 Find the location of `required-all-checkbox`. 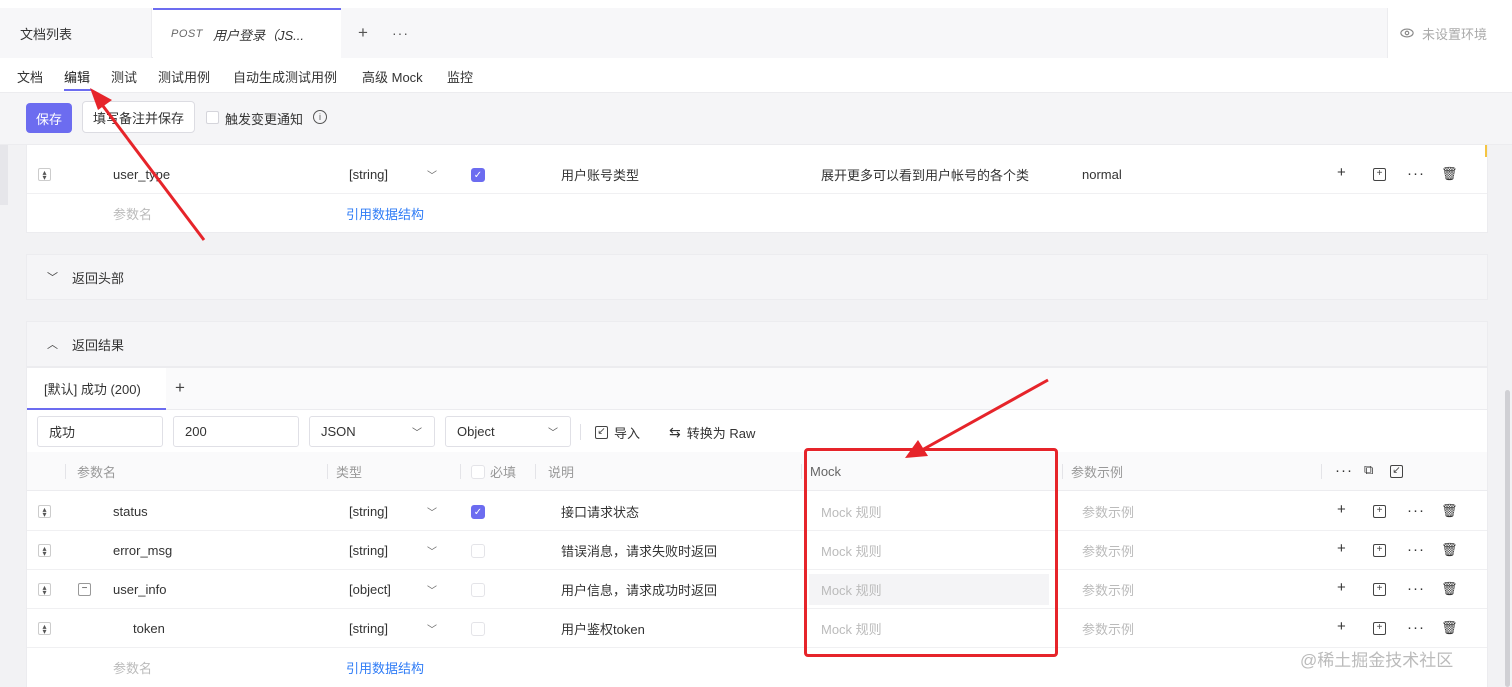

required-all-checkbox is located at coordinates (478, 471).